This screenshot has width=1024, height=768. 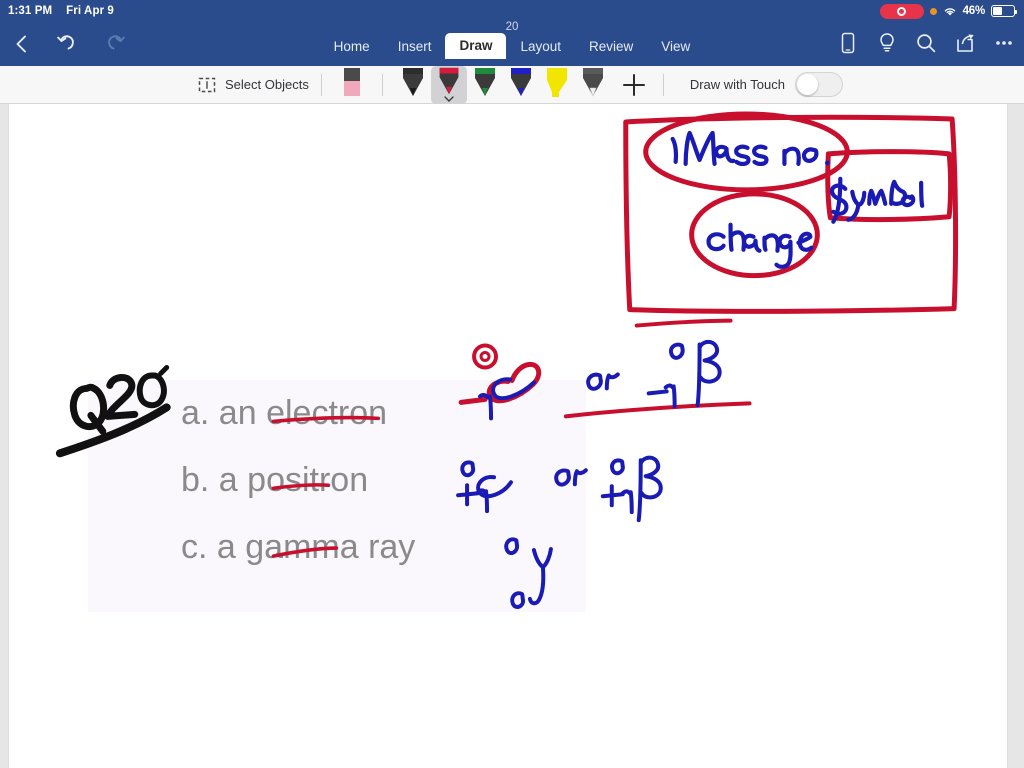 I want to click on tool-pen-black, so click(x=413, y=85).